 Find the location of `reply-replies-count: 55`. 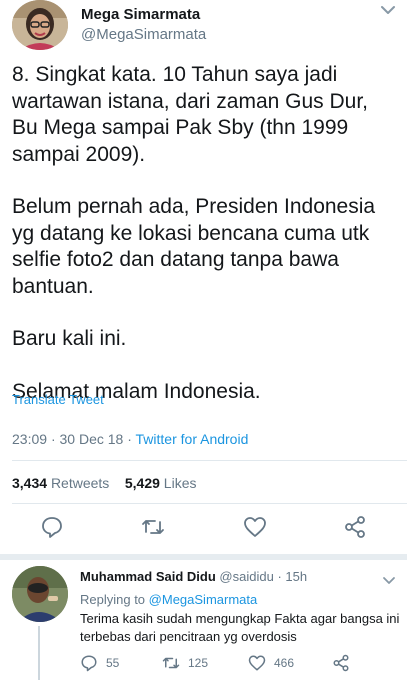

reply-replies-count: 55 is located at coordinates (113, 663).